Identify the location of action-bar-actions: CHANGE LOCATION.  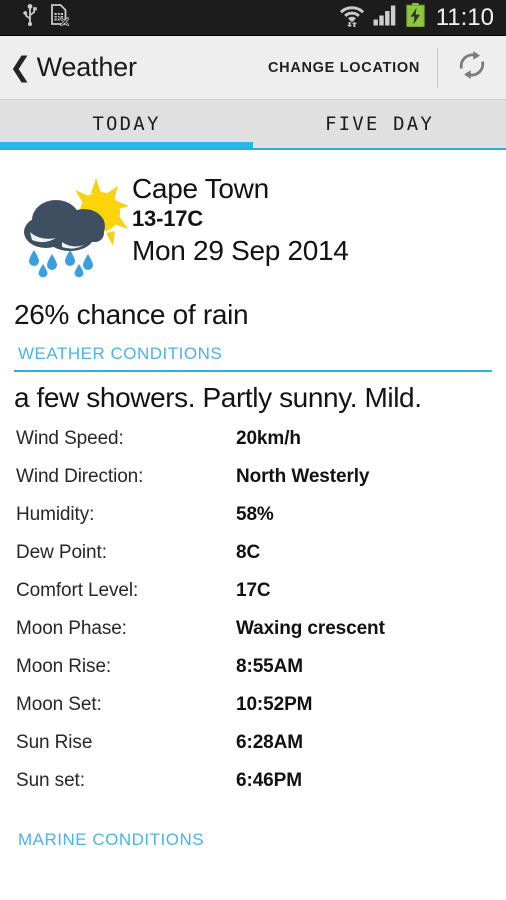
(378, 67).